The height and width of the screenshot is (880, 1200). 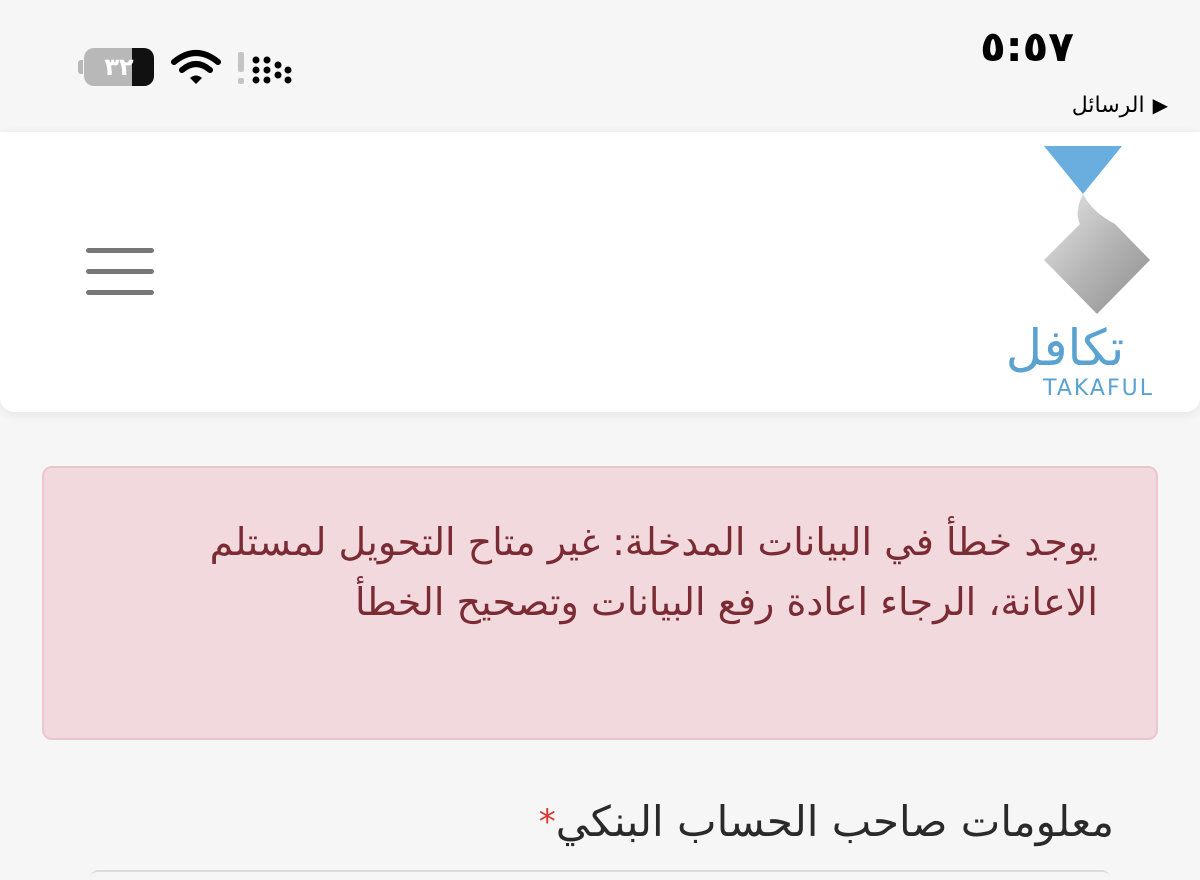 I want to click on cellular-signal-icon, so click(x=265, y=68).